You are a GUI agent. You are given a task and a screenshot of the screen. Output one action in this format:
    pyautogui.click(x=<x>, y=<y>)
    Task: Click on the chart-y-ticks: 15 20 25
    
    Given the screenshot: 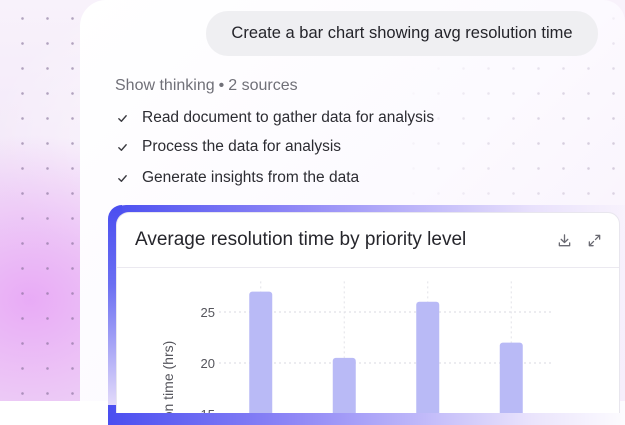 What is the action you would take?
    pyautogui.click(x=208, y=359)
    